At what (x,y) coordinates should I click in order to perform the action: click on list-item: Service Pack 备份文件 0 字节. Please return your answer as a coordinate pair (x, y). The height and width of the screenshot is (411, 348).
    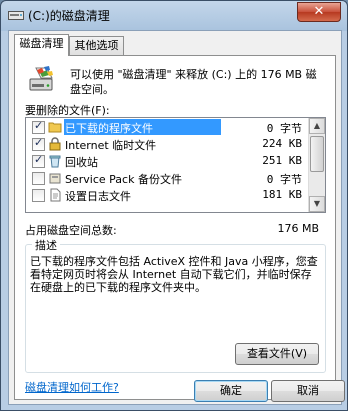
    Looking at the image, I should click on (167, 178).